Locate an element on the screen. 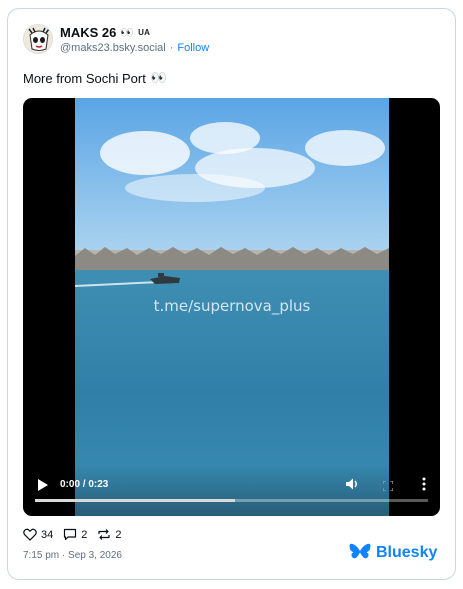 The height and width of the screenshot is (589, 463). post-actions: 34 2 2 is located at coordinates (77, 534).